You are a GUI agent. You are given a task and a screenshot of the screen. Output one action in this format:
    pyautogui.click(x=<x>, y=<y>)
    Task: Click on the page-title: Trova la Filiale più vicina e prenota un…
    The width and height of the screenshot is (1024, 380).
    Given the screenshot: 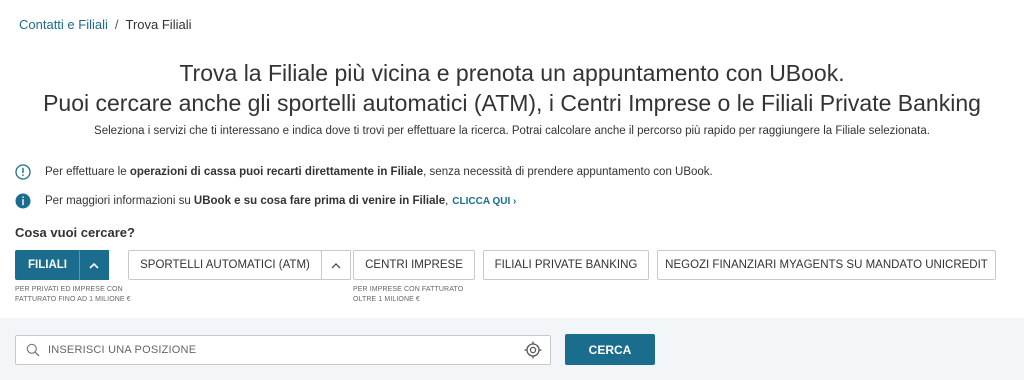 What is the action you would take?
    pyautogui.click(x=512, y=73)
    